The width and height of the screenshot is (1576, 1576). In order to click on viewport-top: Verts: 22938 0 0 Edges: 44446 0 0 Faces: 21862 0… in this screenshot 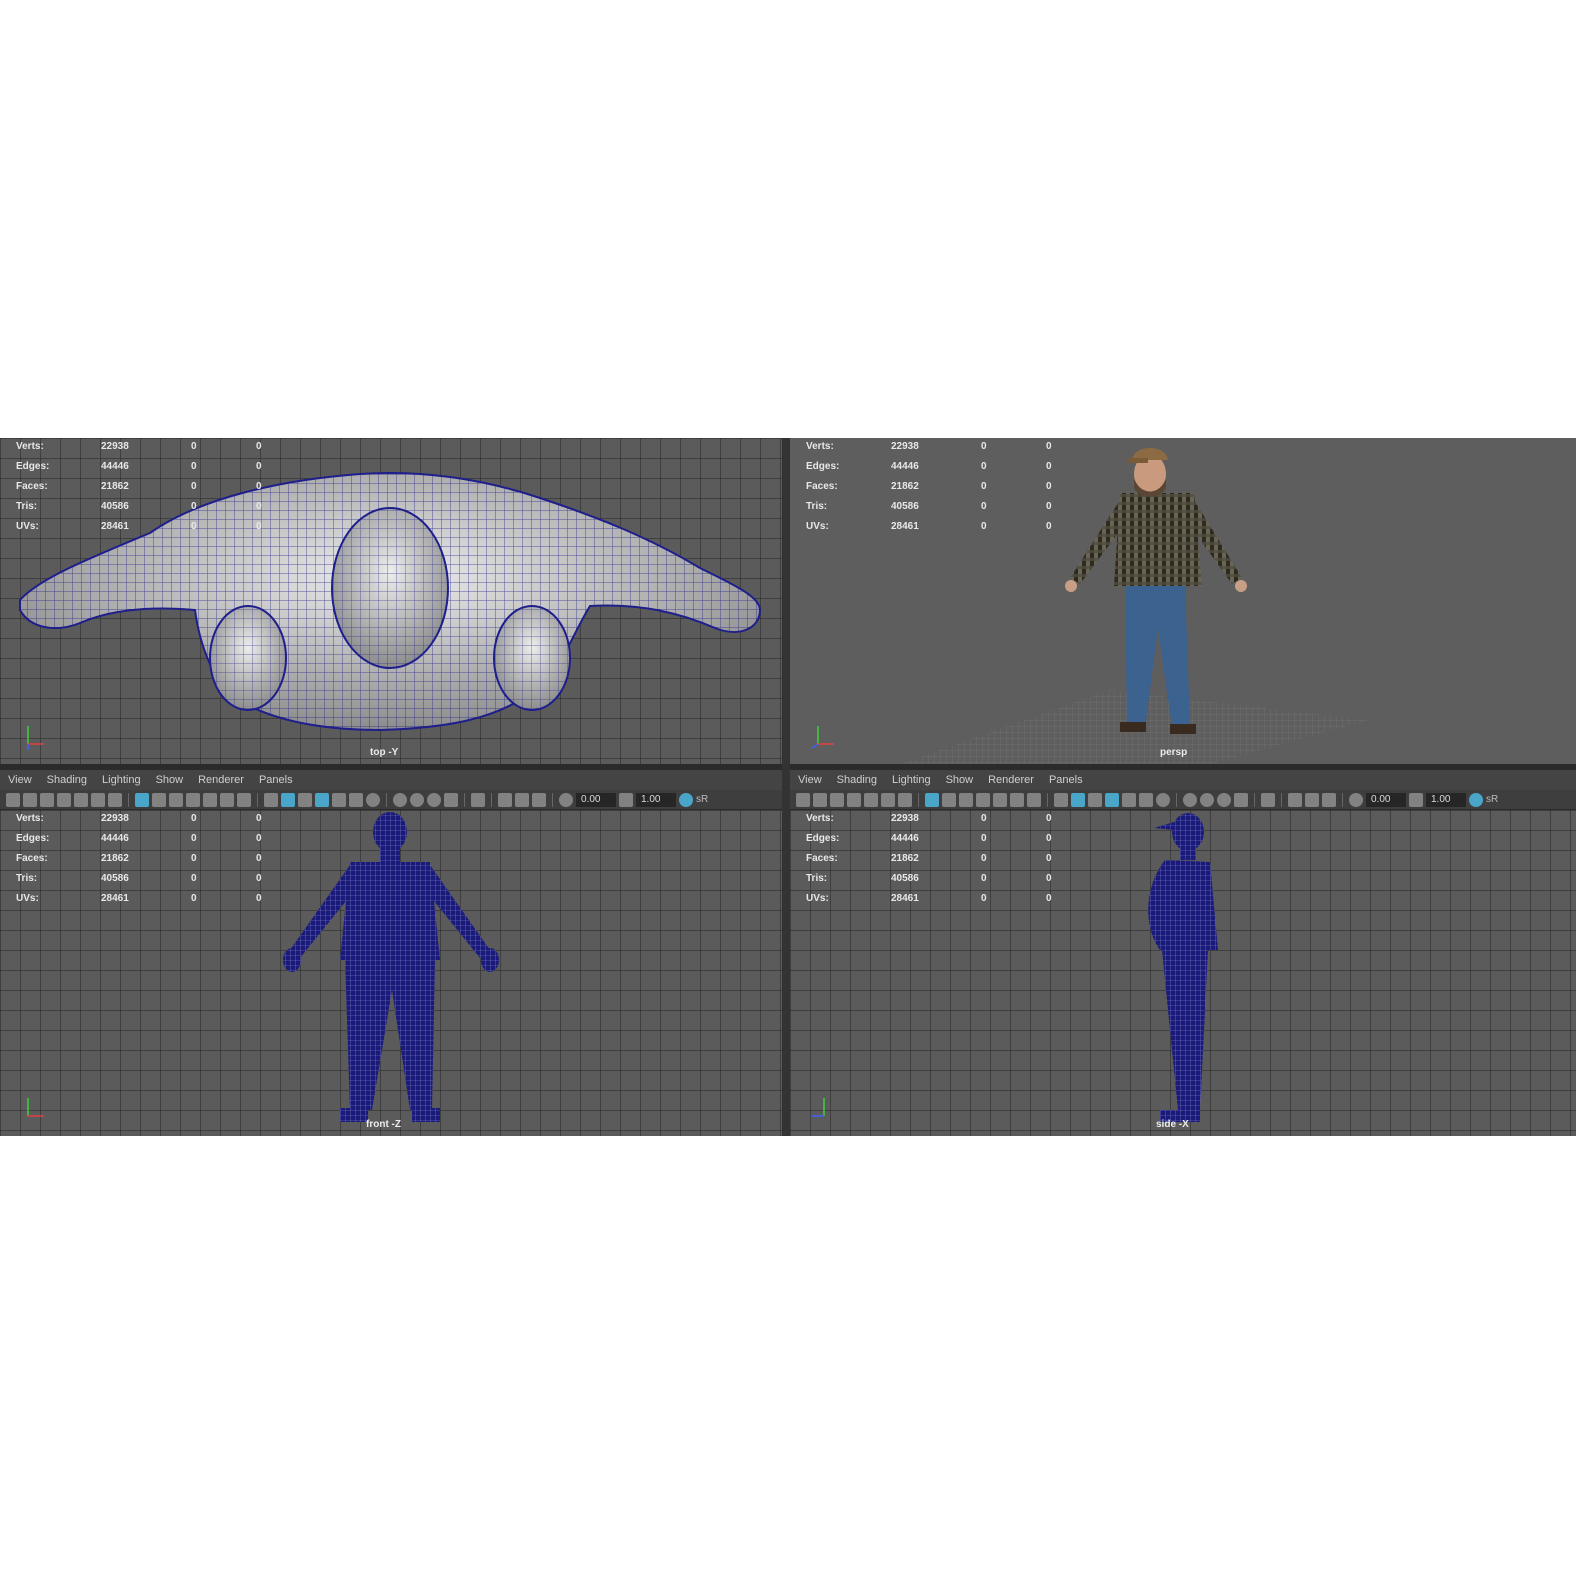, I will do `click(391, 601)`.